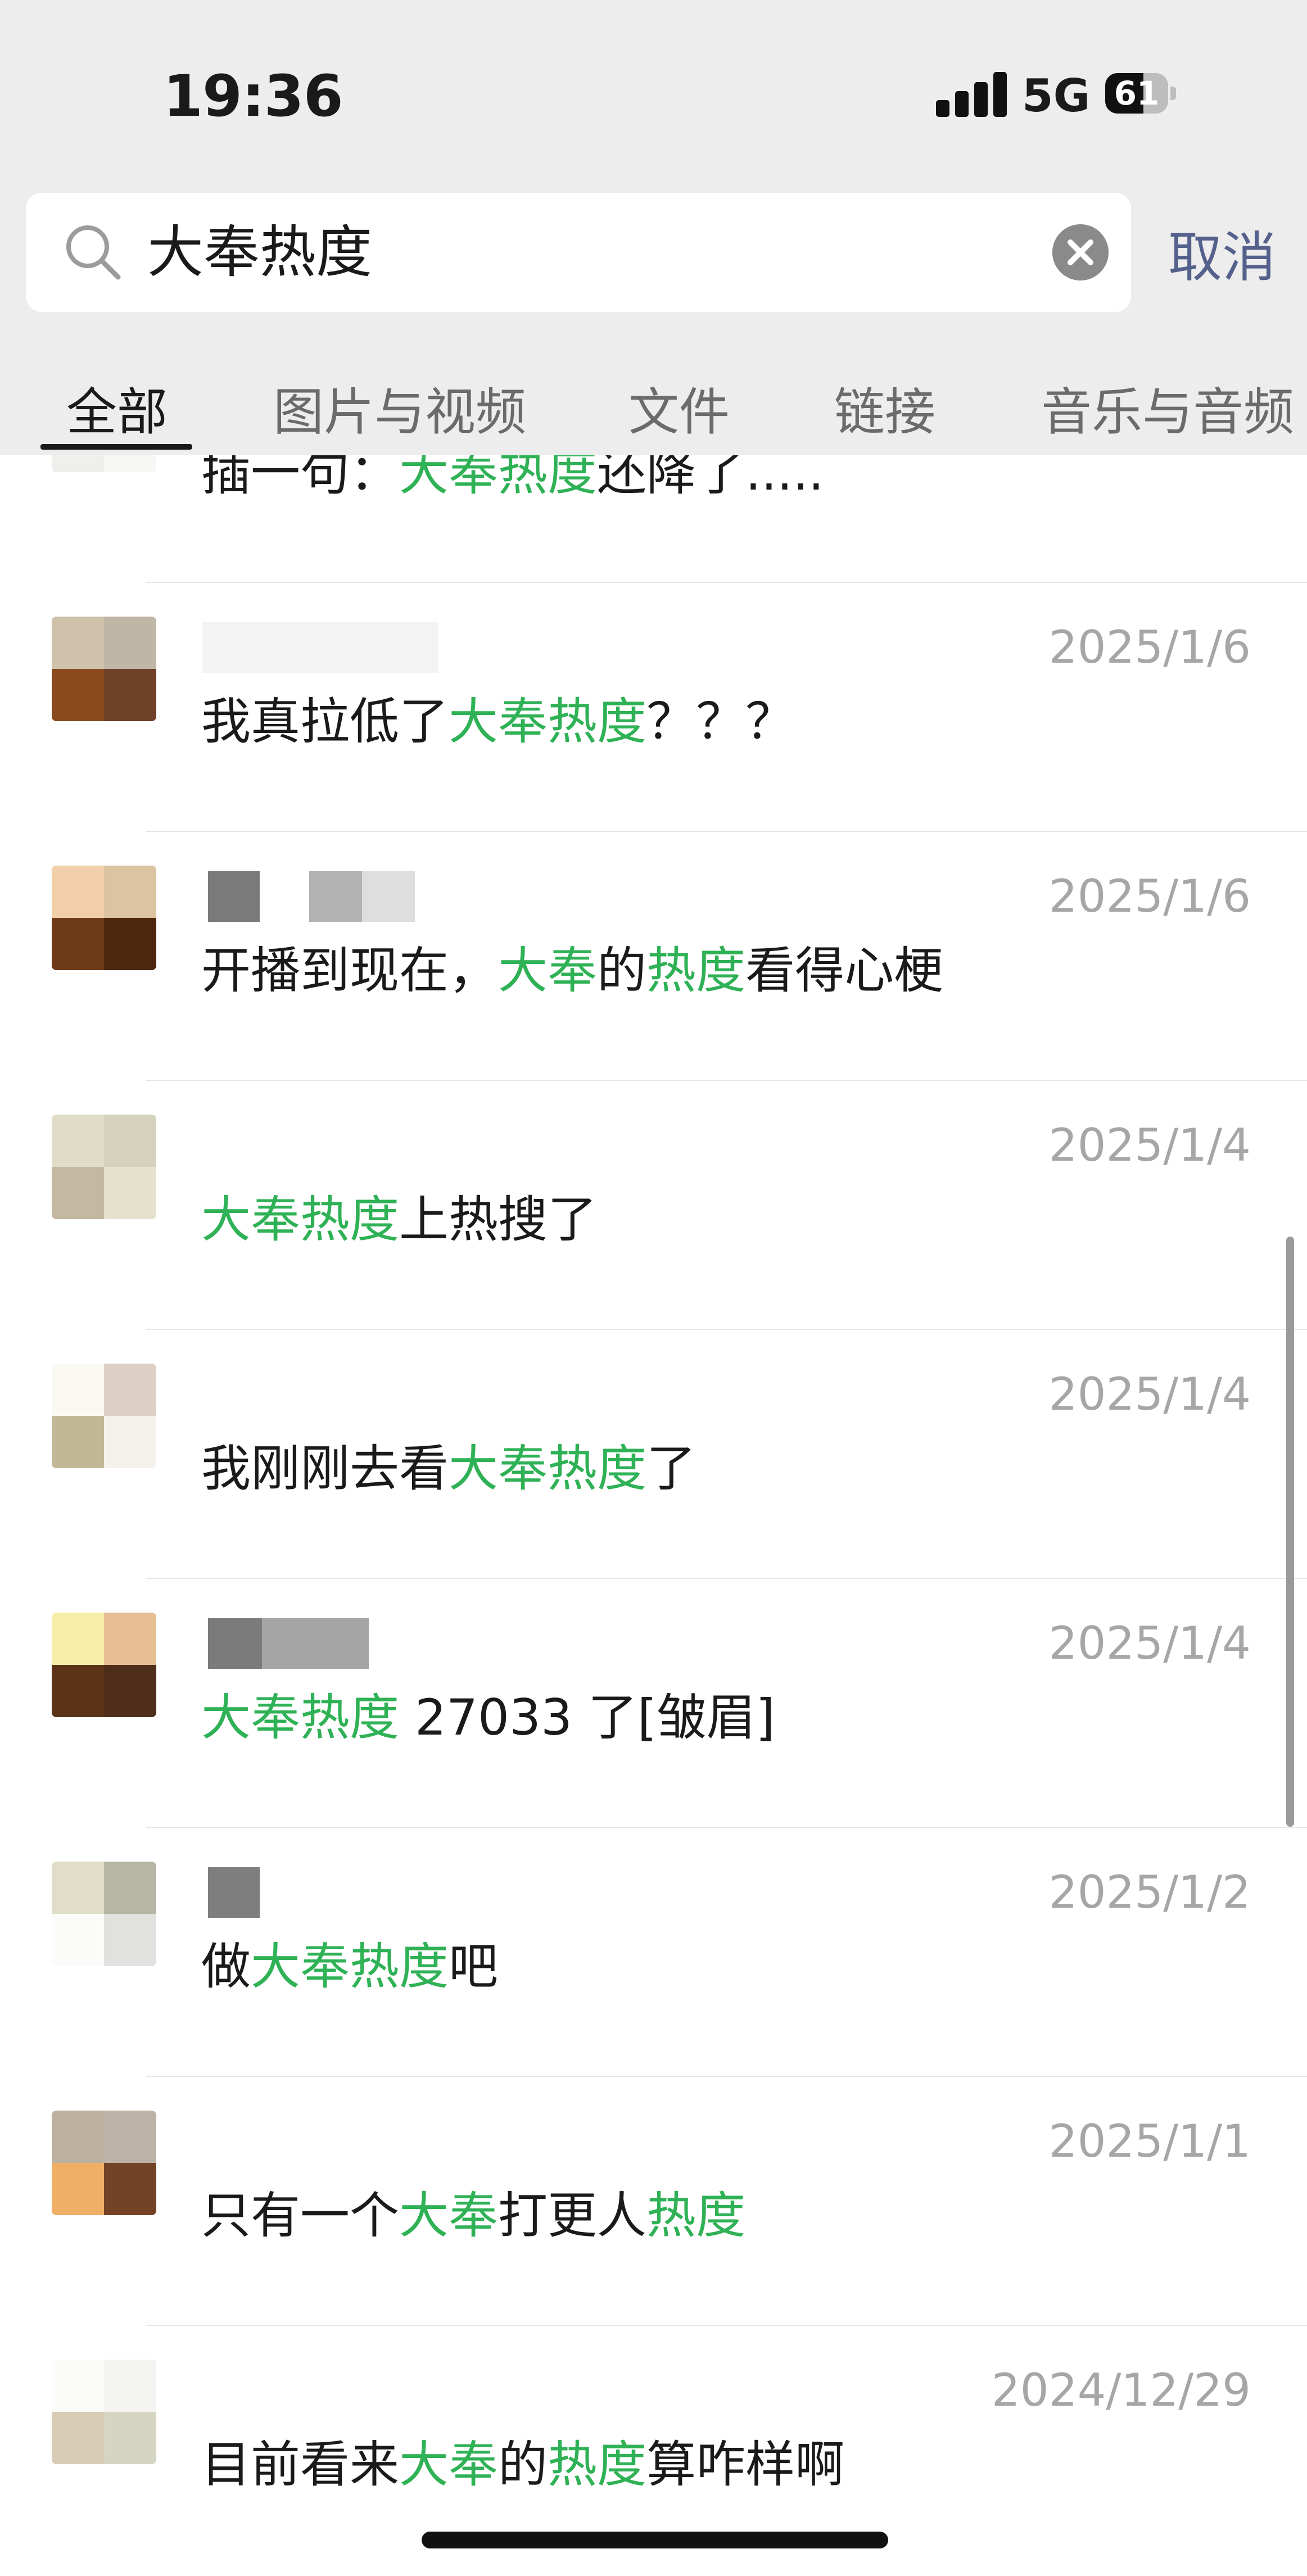  Describe the element at coordinates (679, 407) in the screenshot. I see `tab-files: 文件` at that location.